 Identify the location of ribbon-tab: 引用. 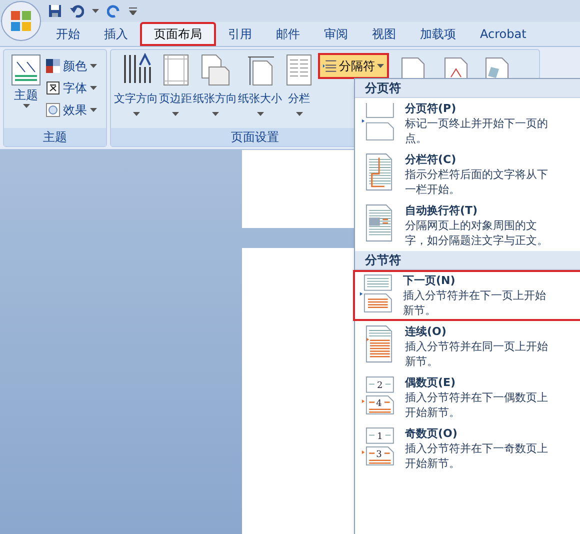
(240, 34).